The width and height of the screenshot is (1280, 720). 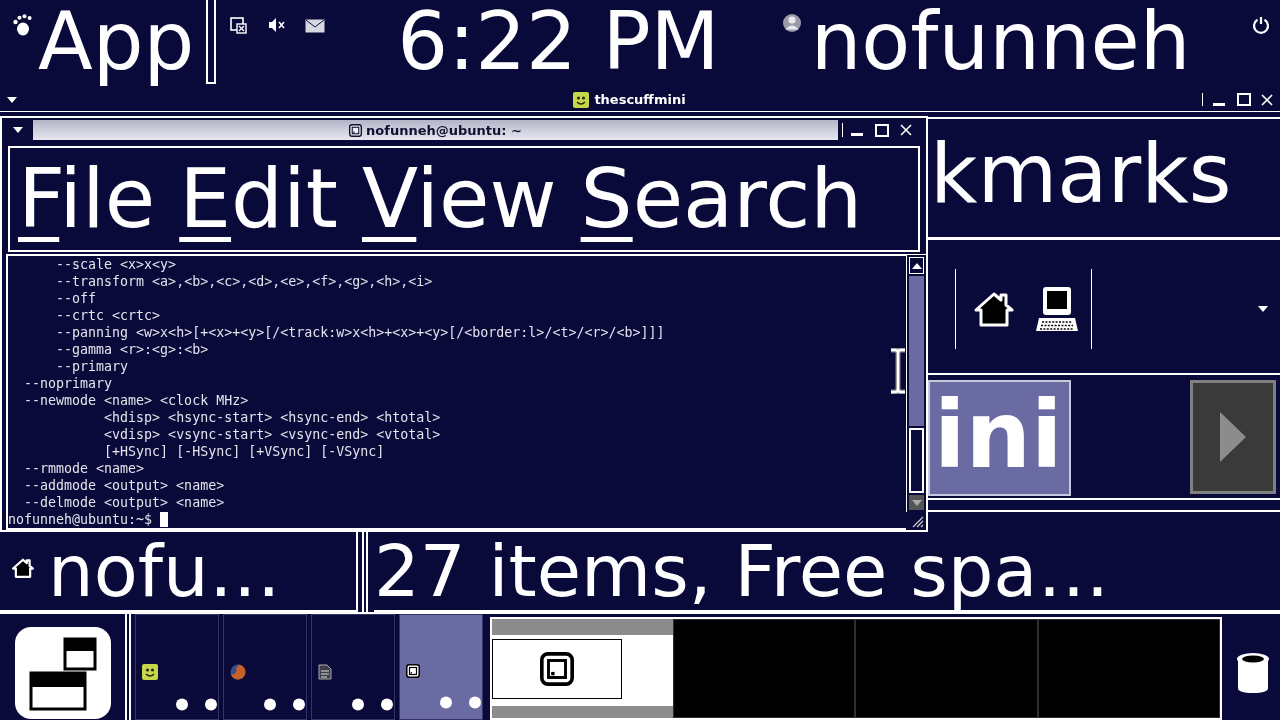 I want to click on scrollbar-thumb, so click(x=916, y=351).